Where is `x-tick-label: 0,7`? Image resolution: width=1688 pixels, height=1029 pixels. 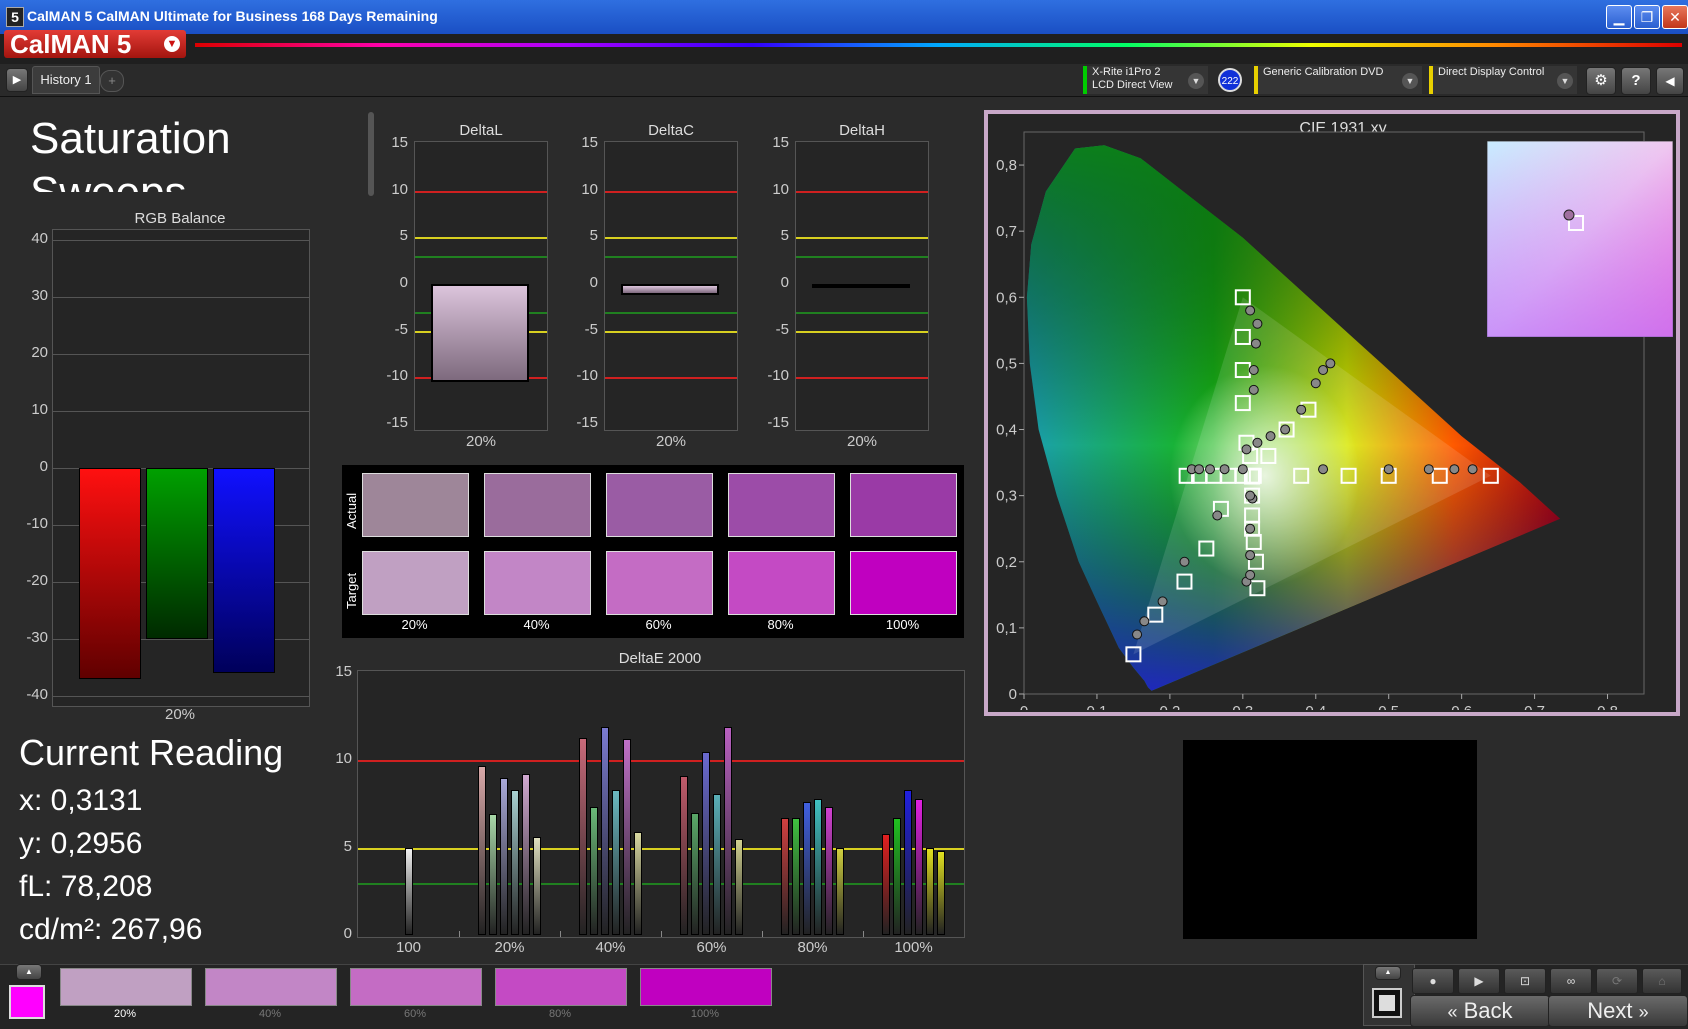
x-tick-label: 0,7 is located at coordinates (1534, 706).